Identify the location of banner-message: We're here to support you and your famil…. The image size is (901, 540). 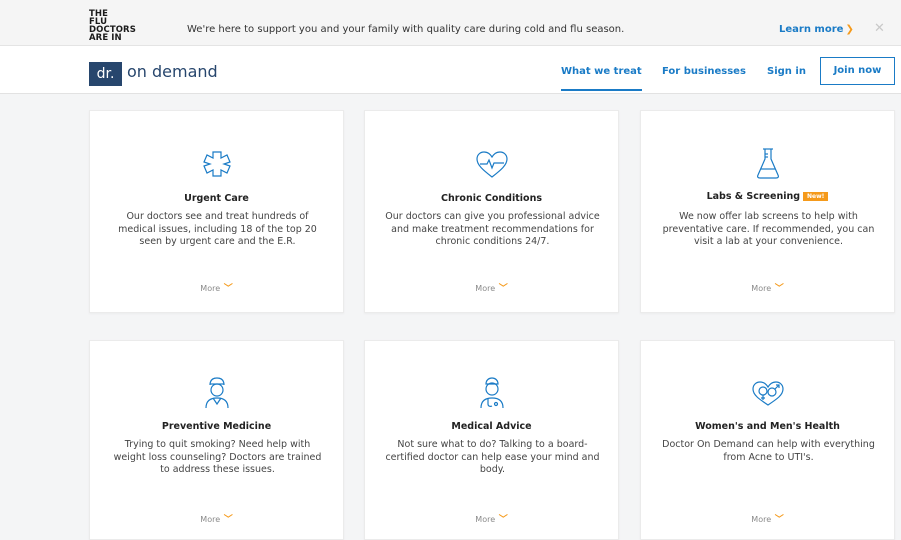
(406, 29).